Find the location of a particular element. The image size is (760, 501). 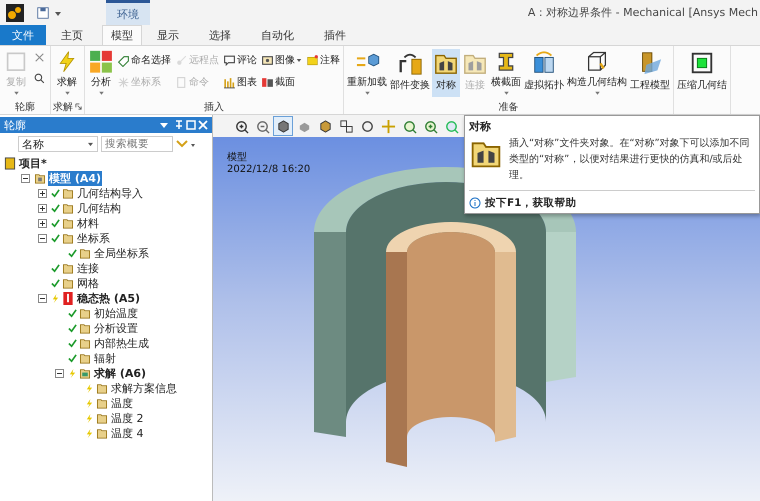

ribbon-button: 压缩几何结 is located at coordinates (702, 73).